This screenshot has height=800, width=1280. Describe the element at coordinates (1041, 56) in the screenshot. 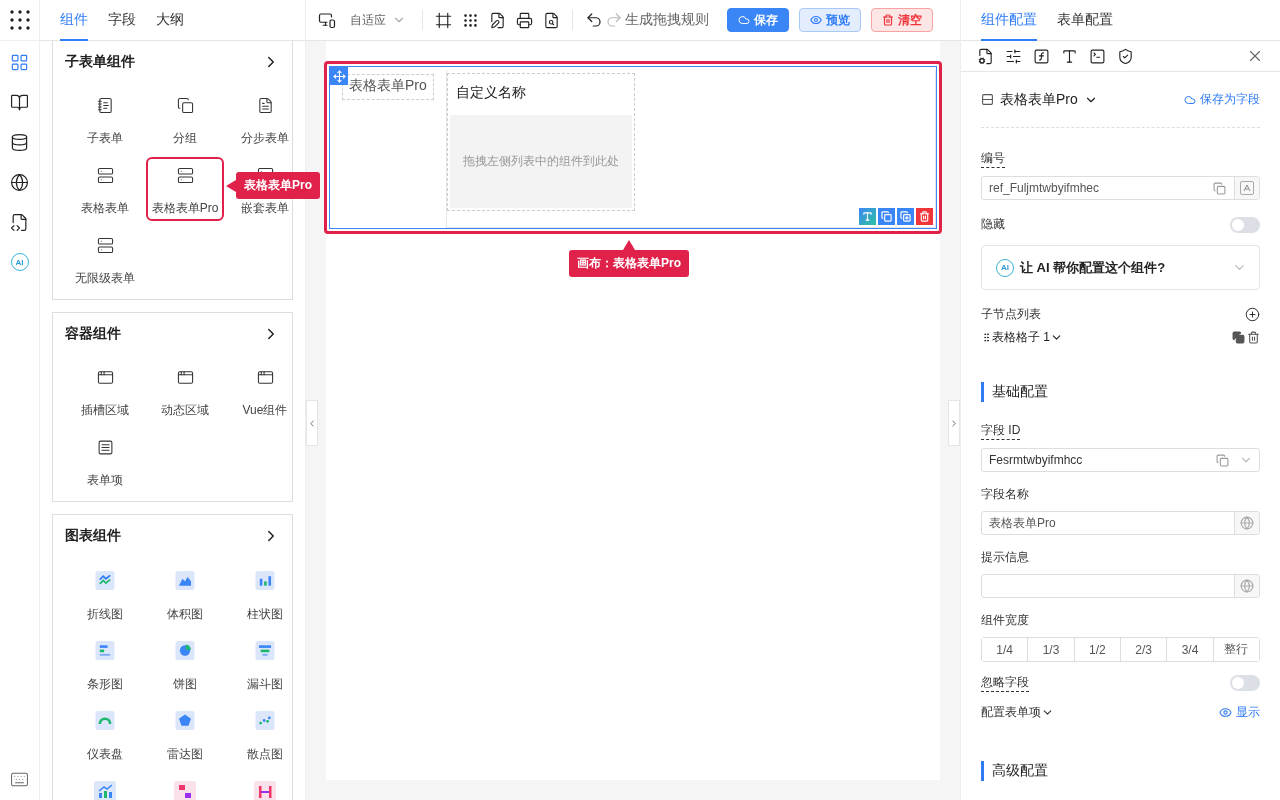

I see `function-icon` at that location.